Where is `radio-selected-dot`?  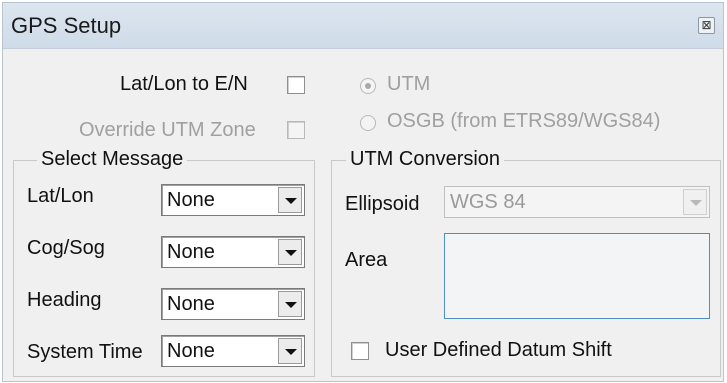
radio-selected-dot is located at coordinates (368, 86).